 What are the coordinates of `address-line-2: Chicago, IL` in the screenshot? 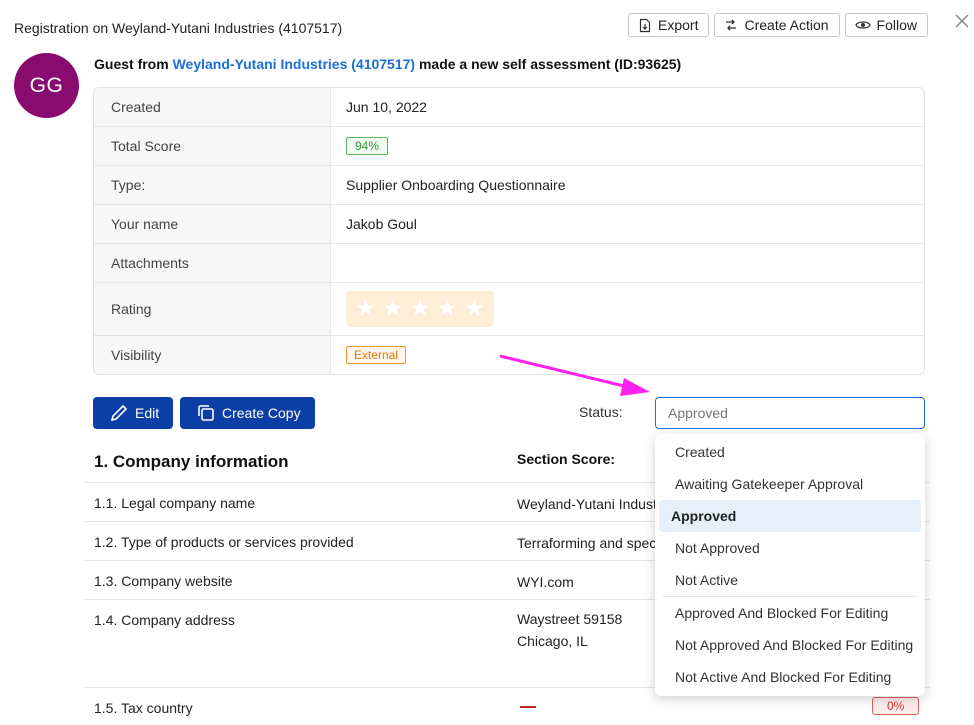 It's located at (552, 641).